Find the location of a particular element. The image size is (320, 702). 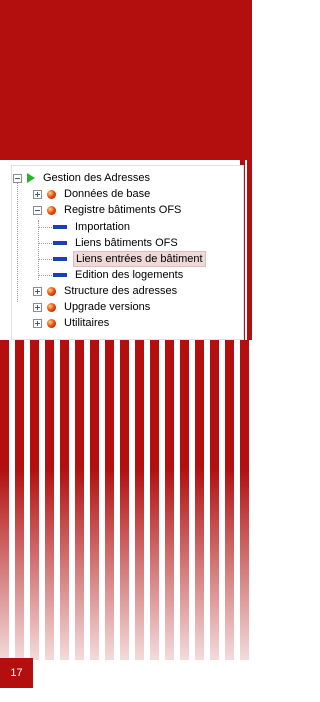

tree-item-importation: Importation is located at coordinates (92, 227).